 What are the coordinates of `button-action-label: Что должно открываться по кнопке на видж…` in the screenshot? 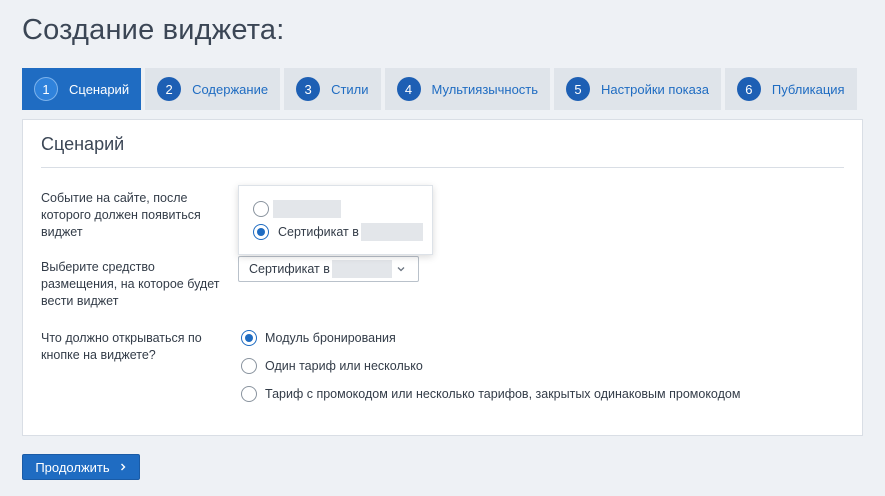 It's located at (121, 346).